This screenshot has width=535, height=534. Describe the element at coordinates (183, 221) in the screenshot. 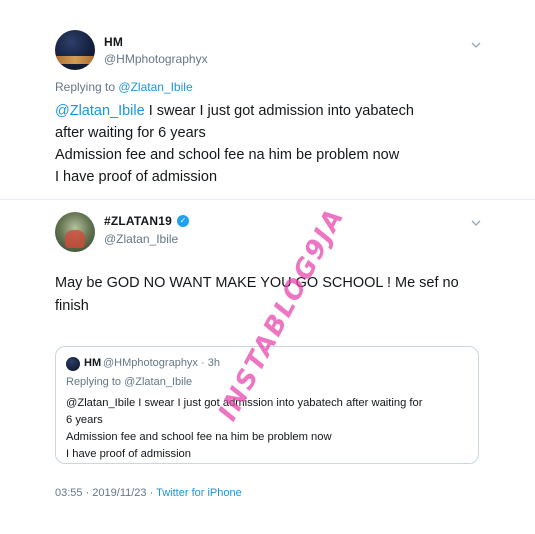

I see `verified-badge-icon: ✓` at that location.